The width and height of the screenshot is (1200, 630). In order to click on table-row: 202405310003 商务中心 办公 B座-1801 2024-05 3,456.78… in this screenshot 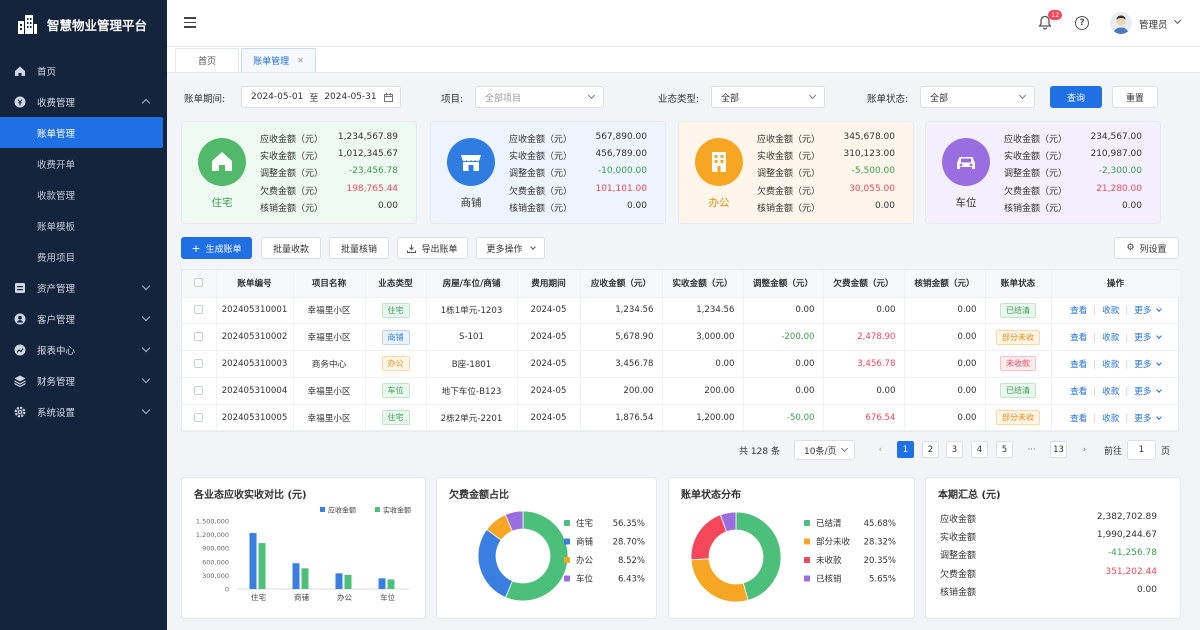, I will do `click(681, 364)`.